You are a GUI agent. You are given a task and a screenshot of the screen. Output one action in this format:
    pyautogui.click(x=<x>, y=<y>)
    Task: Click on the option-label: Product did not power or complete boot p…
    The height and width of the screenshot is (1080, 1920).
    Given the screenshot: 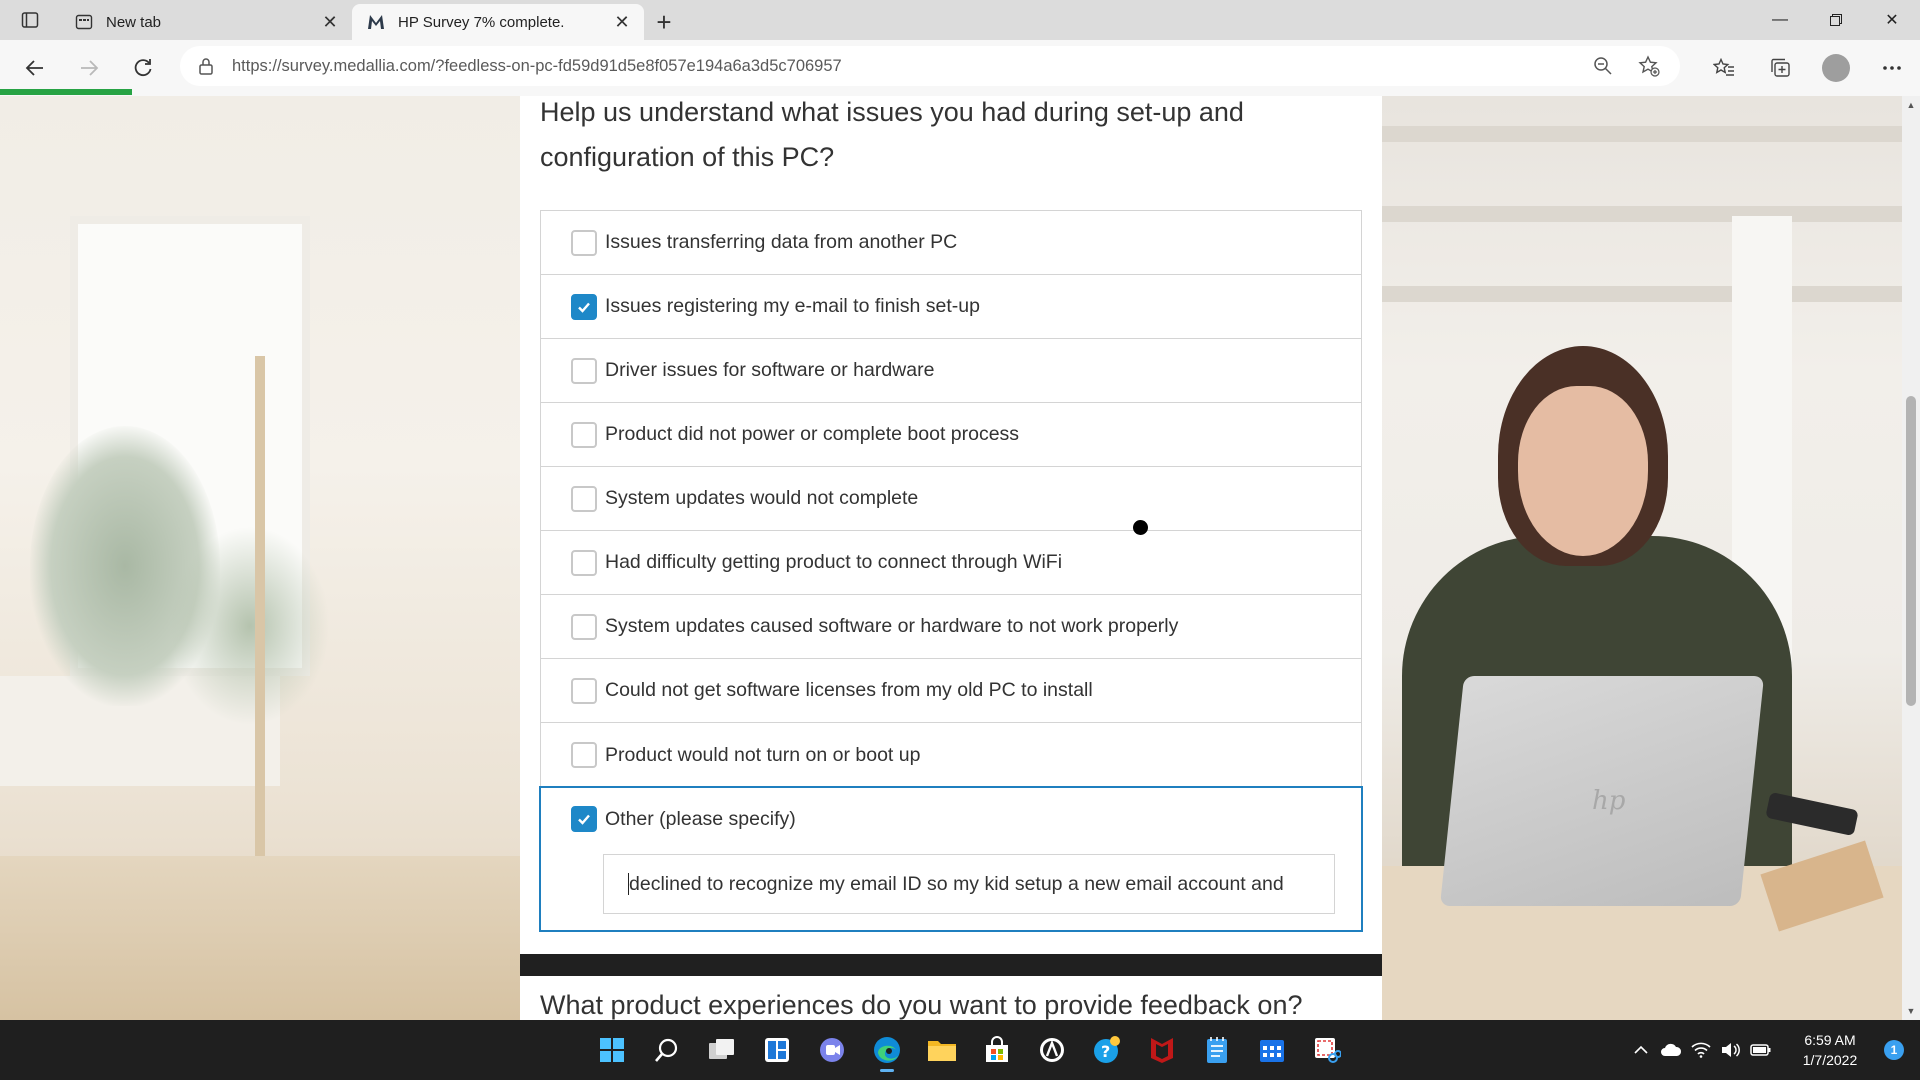 What is the action you would take?
    pyautogui.click(x=812, y=434)
    